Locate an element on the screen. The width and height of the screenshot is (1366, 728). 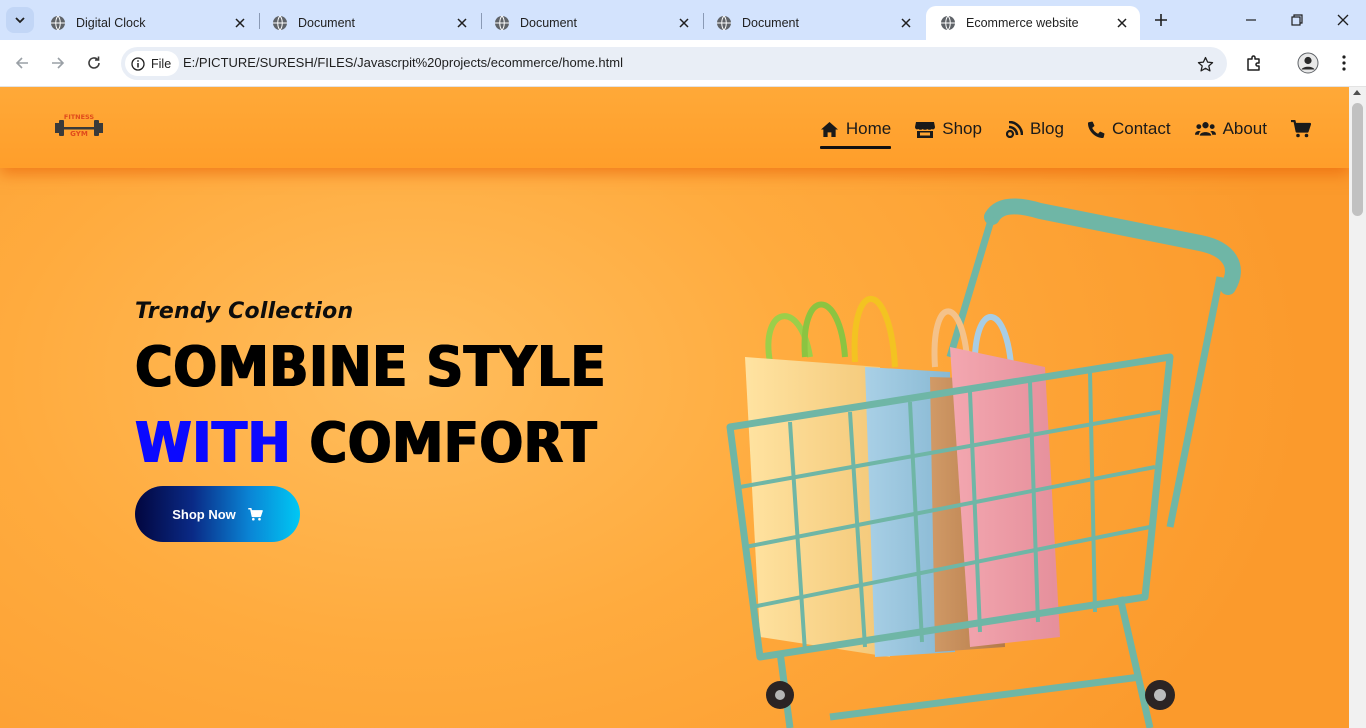
browser-menu-button is located at coordinates (1344, 63).